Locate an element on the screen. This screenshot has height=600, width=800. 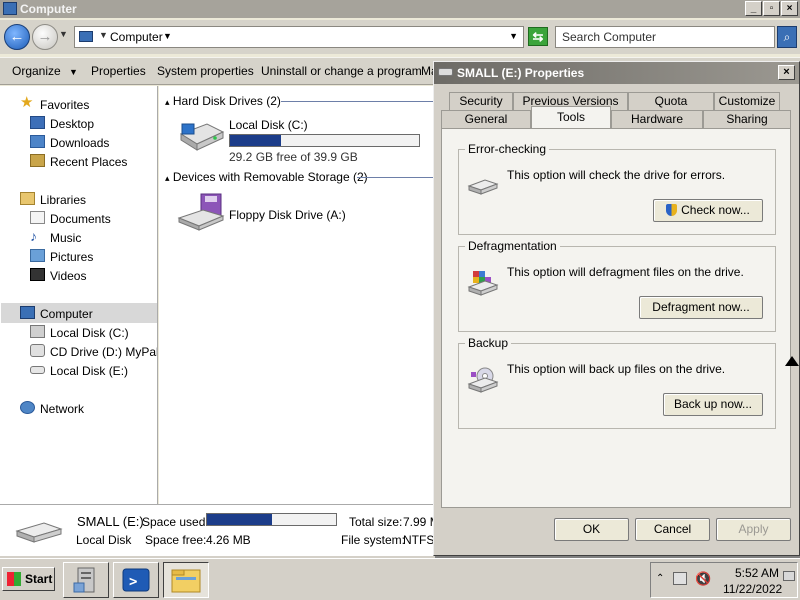
drive-tile-c: Local Disk (C:) 29.2 GB free of 39.9 GB is located at coordinates (307, 140).